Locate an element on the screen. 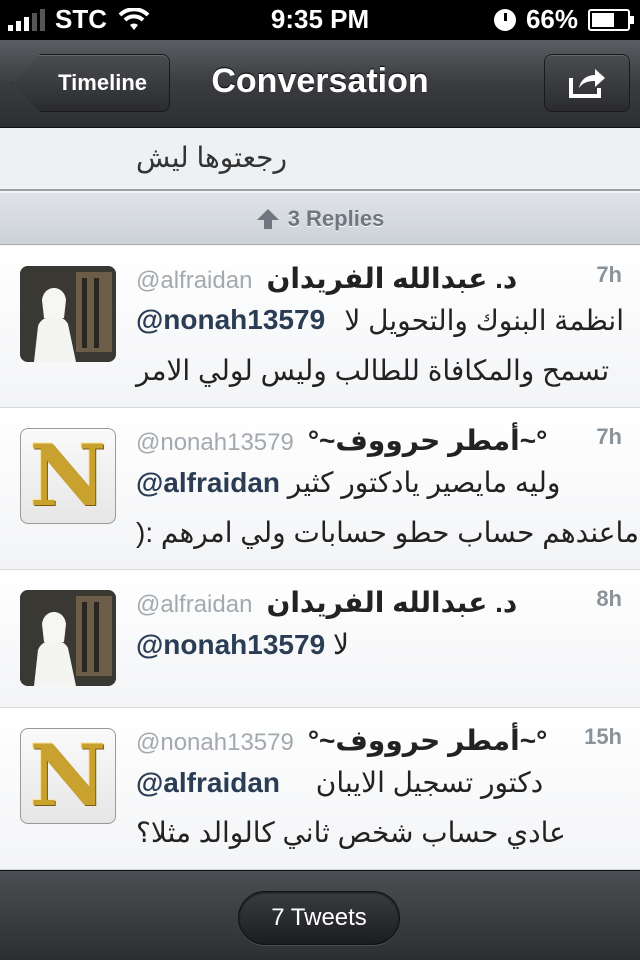 This screenshot has width=640, height=960. tweet-text-line: @alfraidan دكتور تسجيل الايبان is located at coordinates (380, 782).